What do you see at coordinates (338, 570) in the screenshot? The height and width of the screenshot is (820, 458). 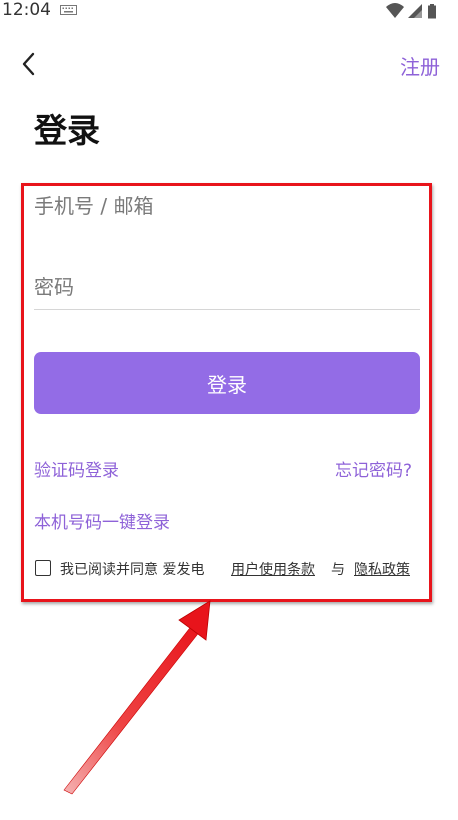 I see `agreement-and: 与` at bounding box center [338, 570].